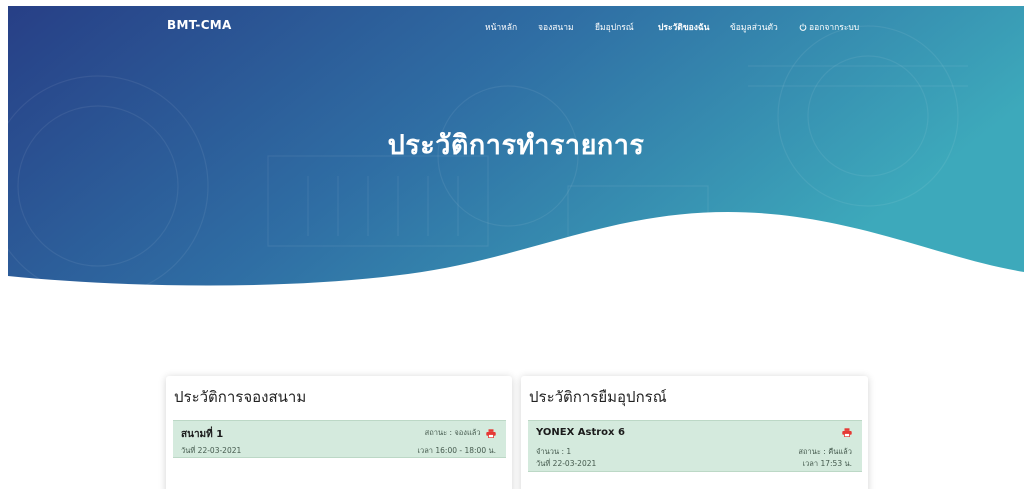 The height and width of the screenshot is (489, 1024). I want to click on nav-item-book-court: จองสนาม, so click(556, 27).